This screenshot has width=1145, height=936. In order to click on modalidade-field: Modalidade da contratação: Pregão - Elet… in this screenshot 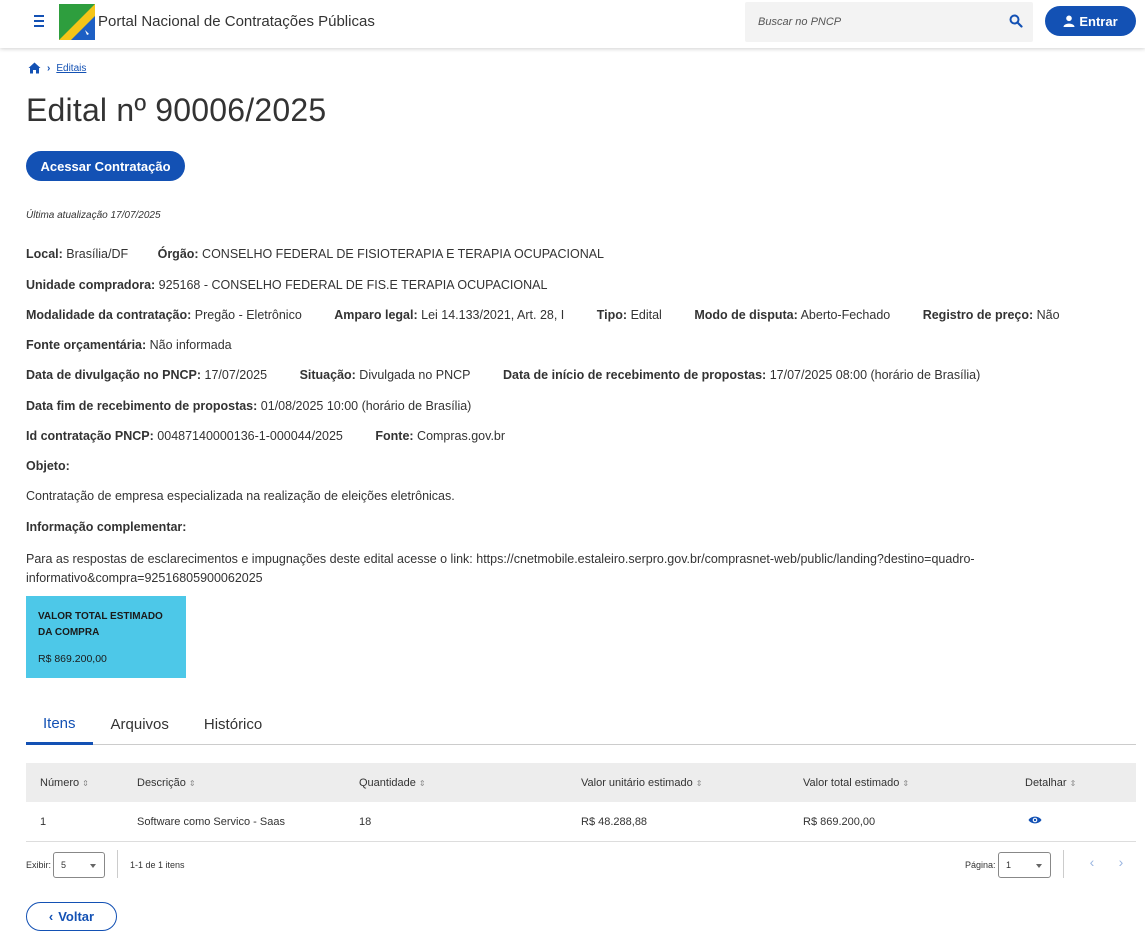, I will do `click(164, 315)`.